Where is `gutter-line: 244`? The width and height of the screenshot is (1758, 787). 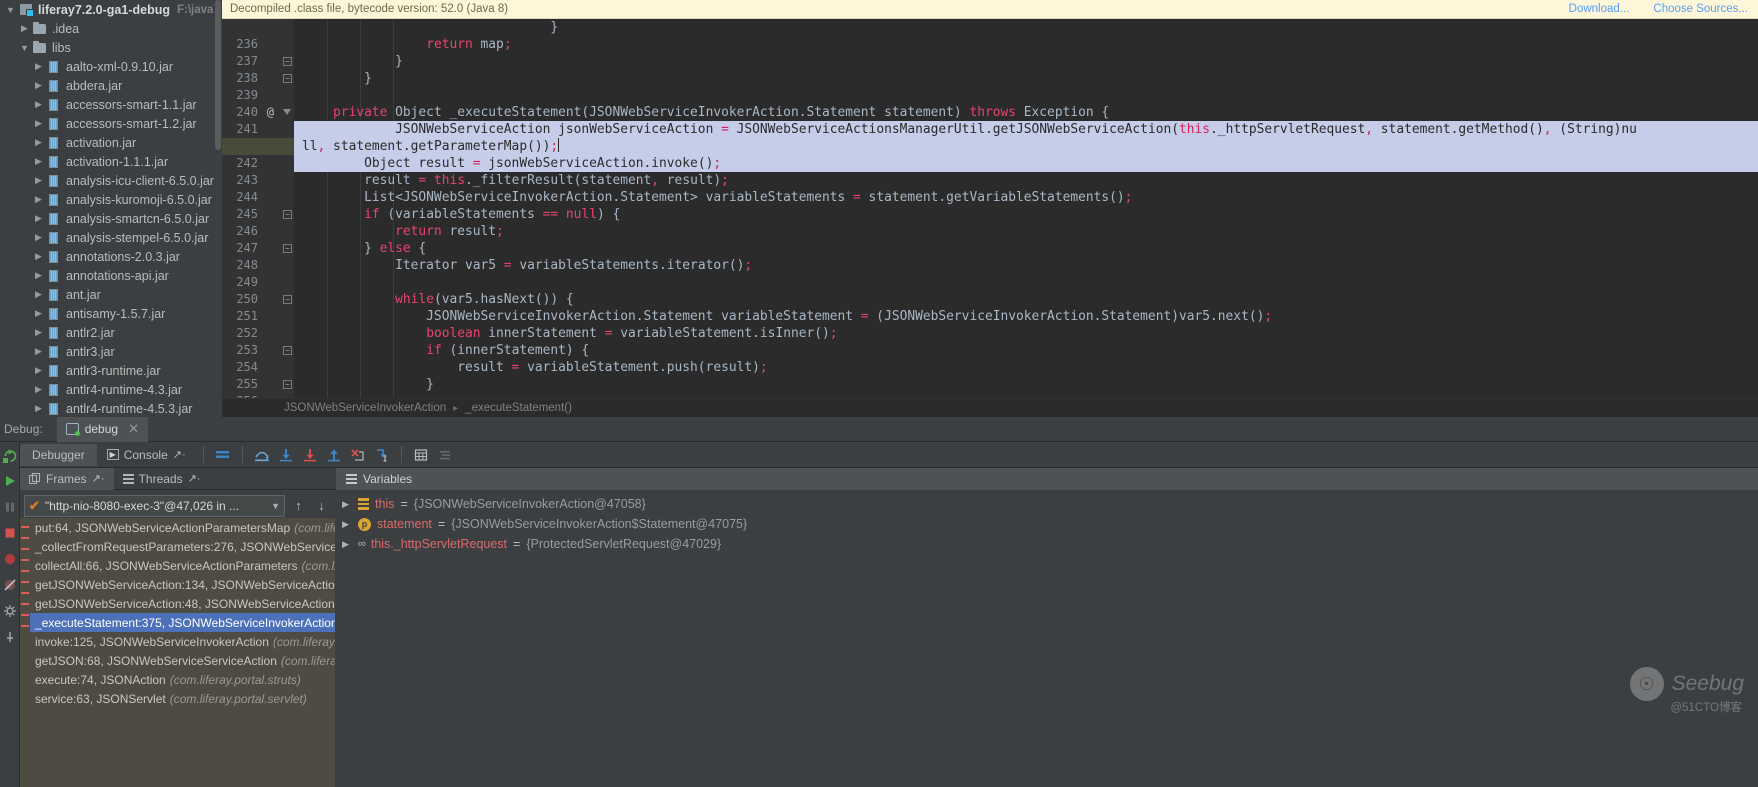 gutter-line: 244 is located at coordinates (258, 197).